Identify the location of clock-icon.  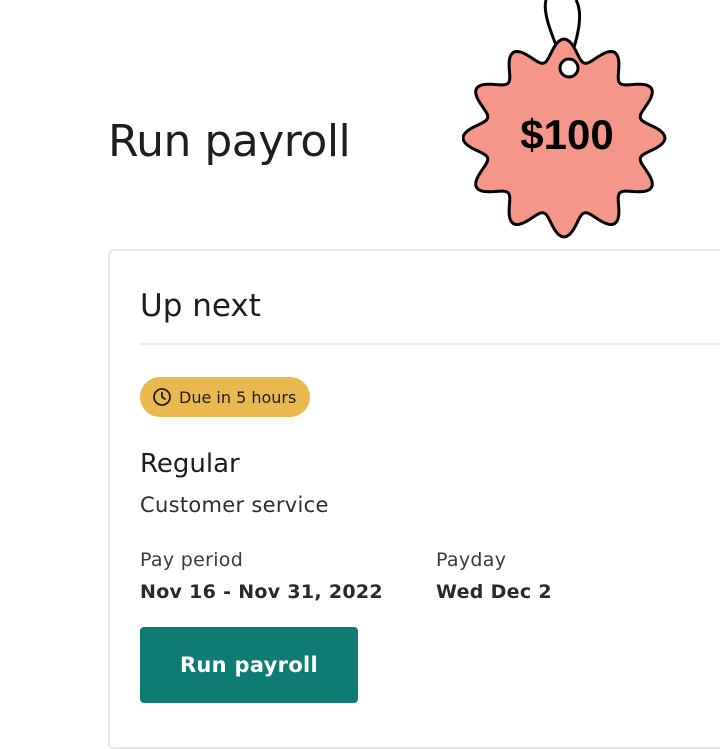
(162, 397).